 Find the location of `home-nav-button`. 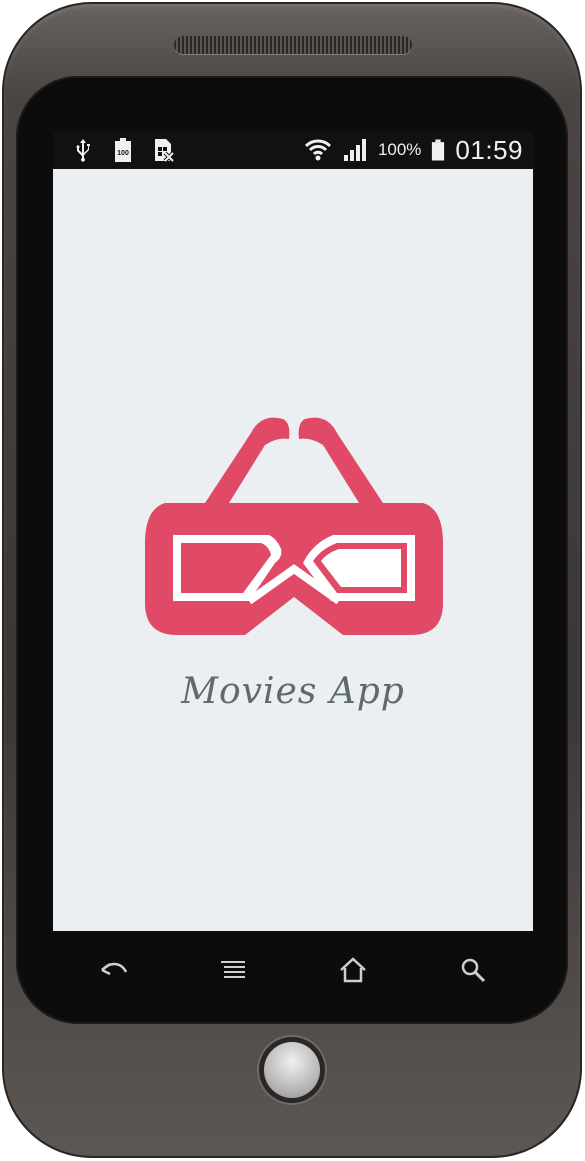

home-nav-button is located at coordinates (353, 970).